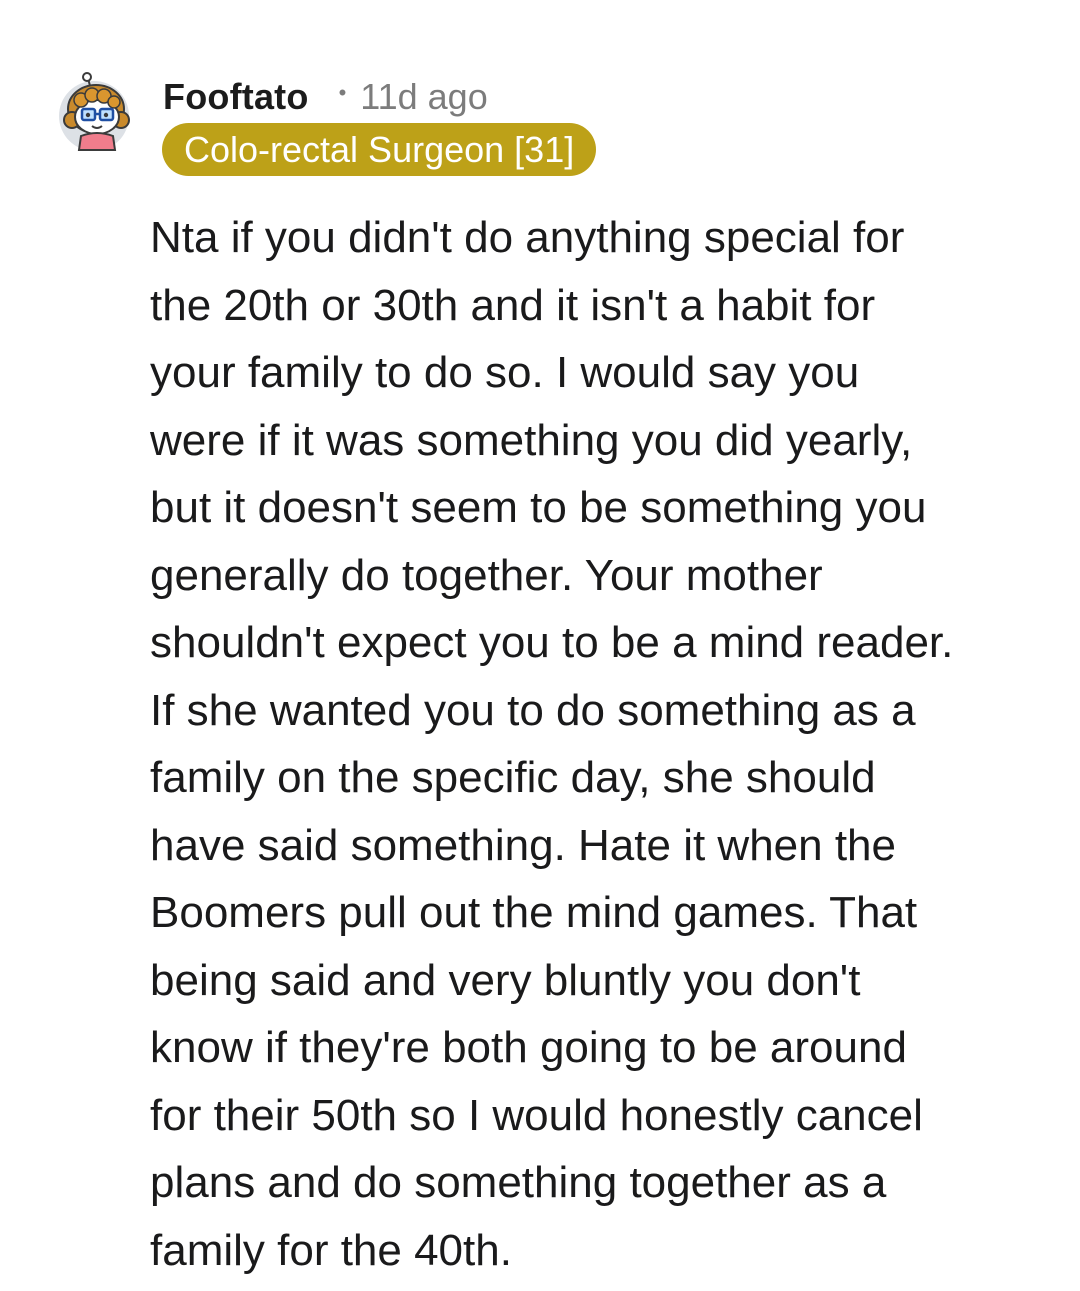 This screenshot has width=1080, height=1291. I want to click on user-avatar, so click(96, 112).